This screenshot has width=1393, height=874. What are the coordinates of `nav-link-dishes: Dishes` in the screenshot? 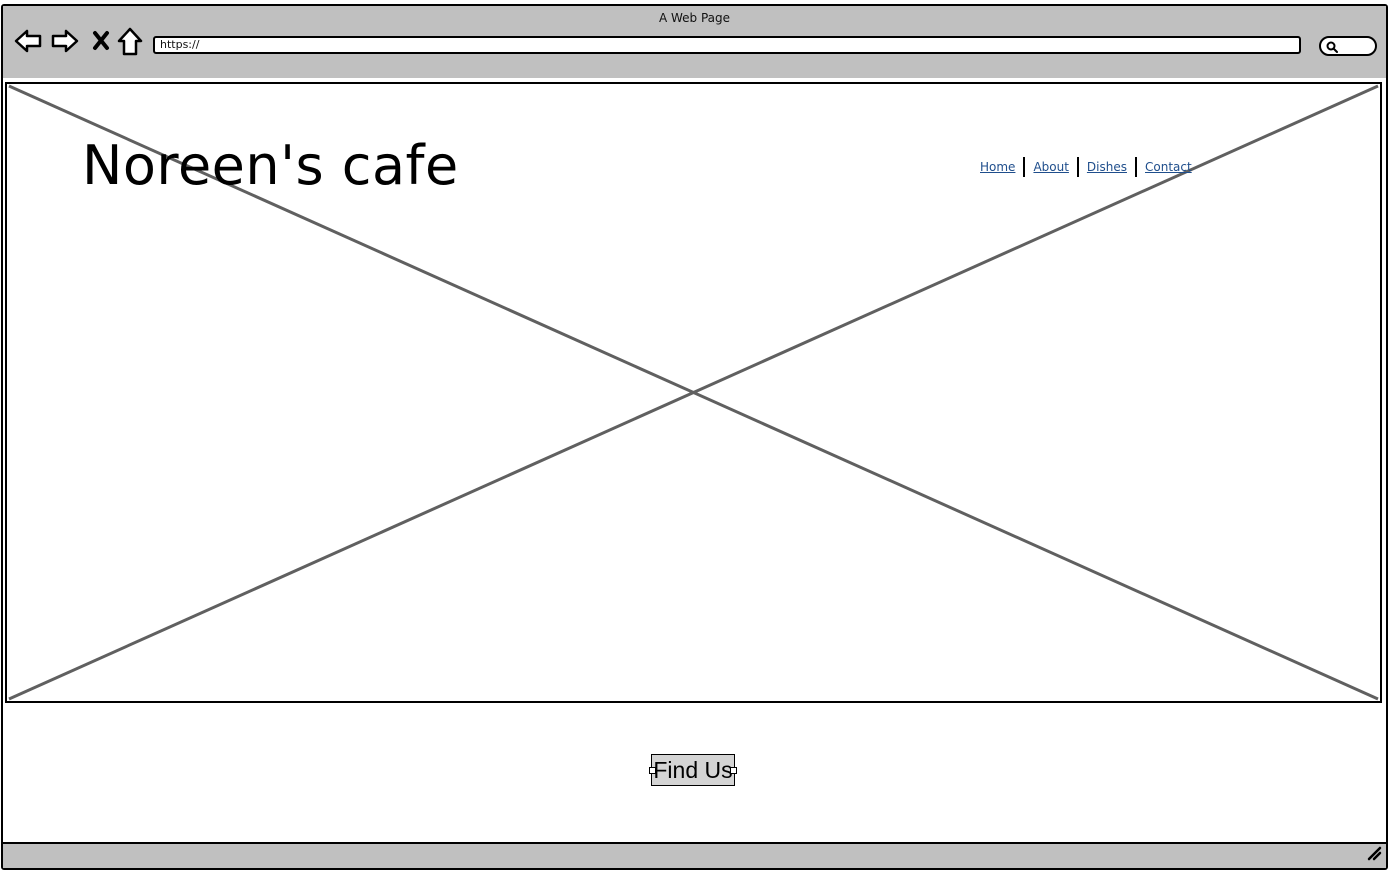 It's located at (1107, 167).